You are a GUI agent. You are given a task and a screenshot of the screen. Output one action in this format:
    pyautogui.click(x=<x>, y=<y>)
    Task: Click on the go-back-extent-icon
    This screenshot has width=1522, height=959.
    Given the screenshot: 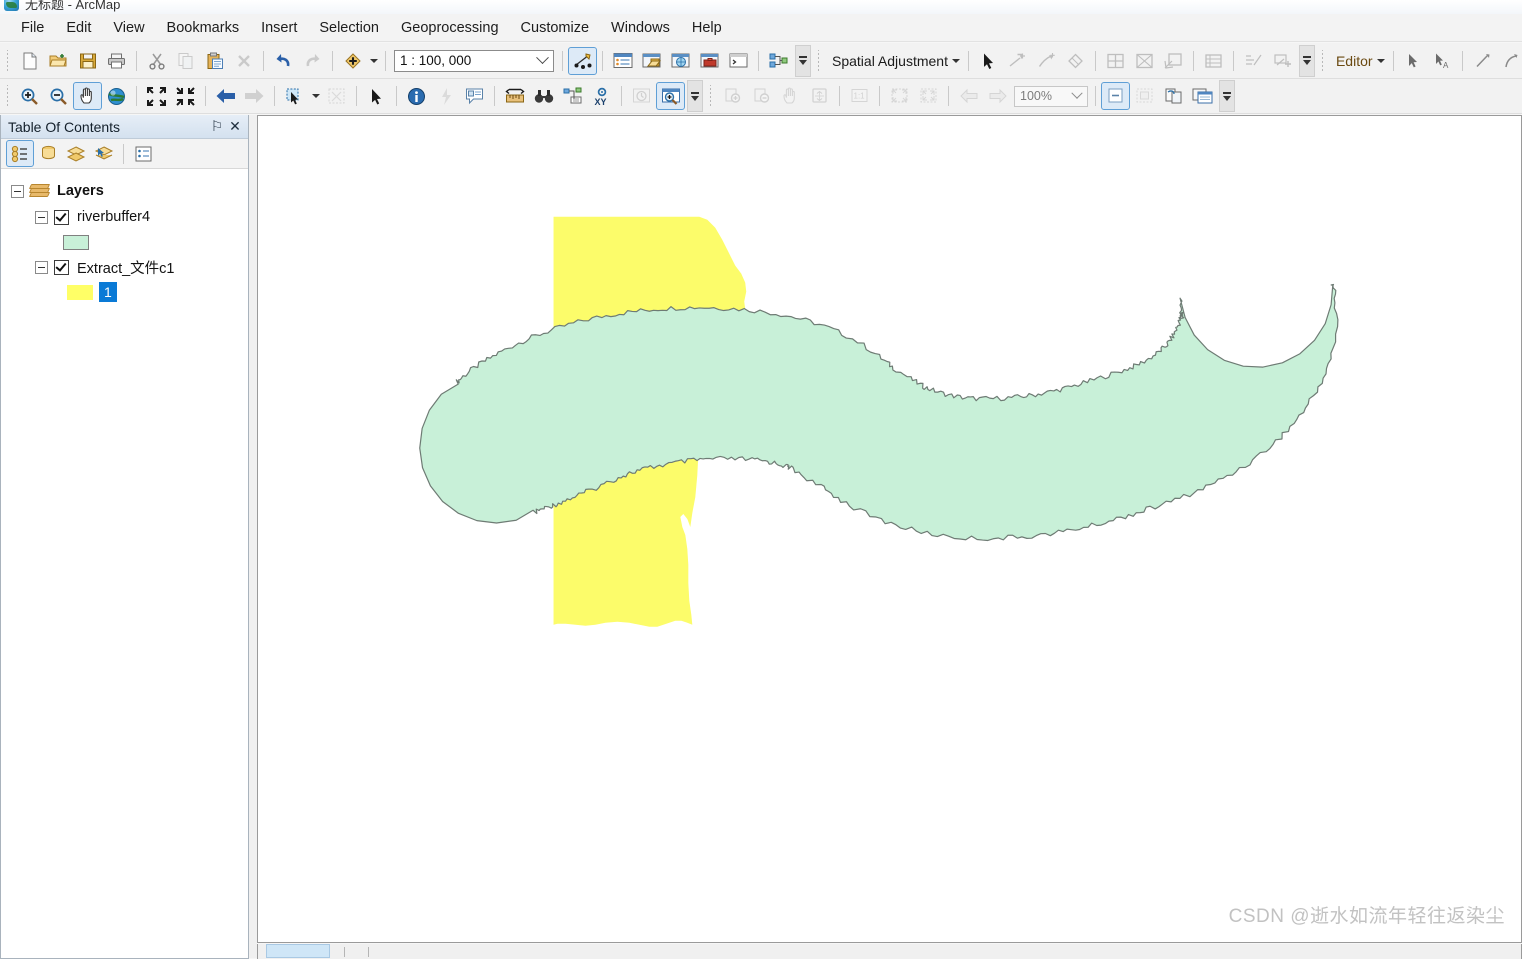 What is the action you would take?
    pyautogui.click(x=225, y=96)
    